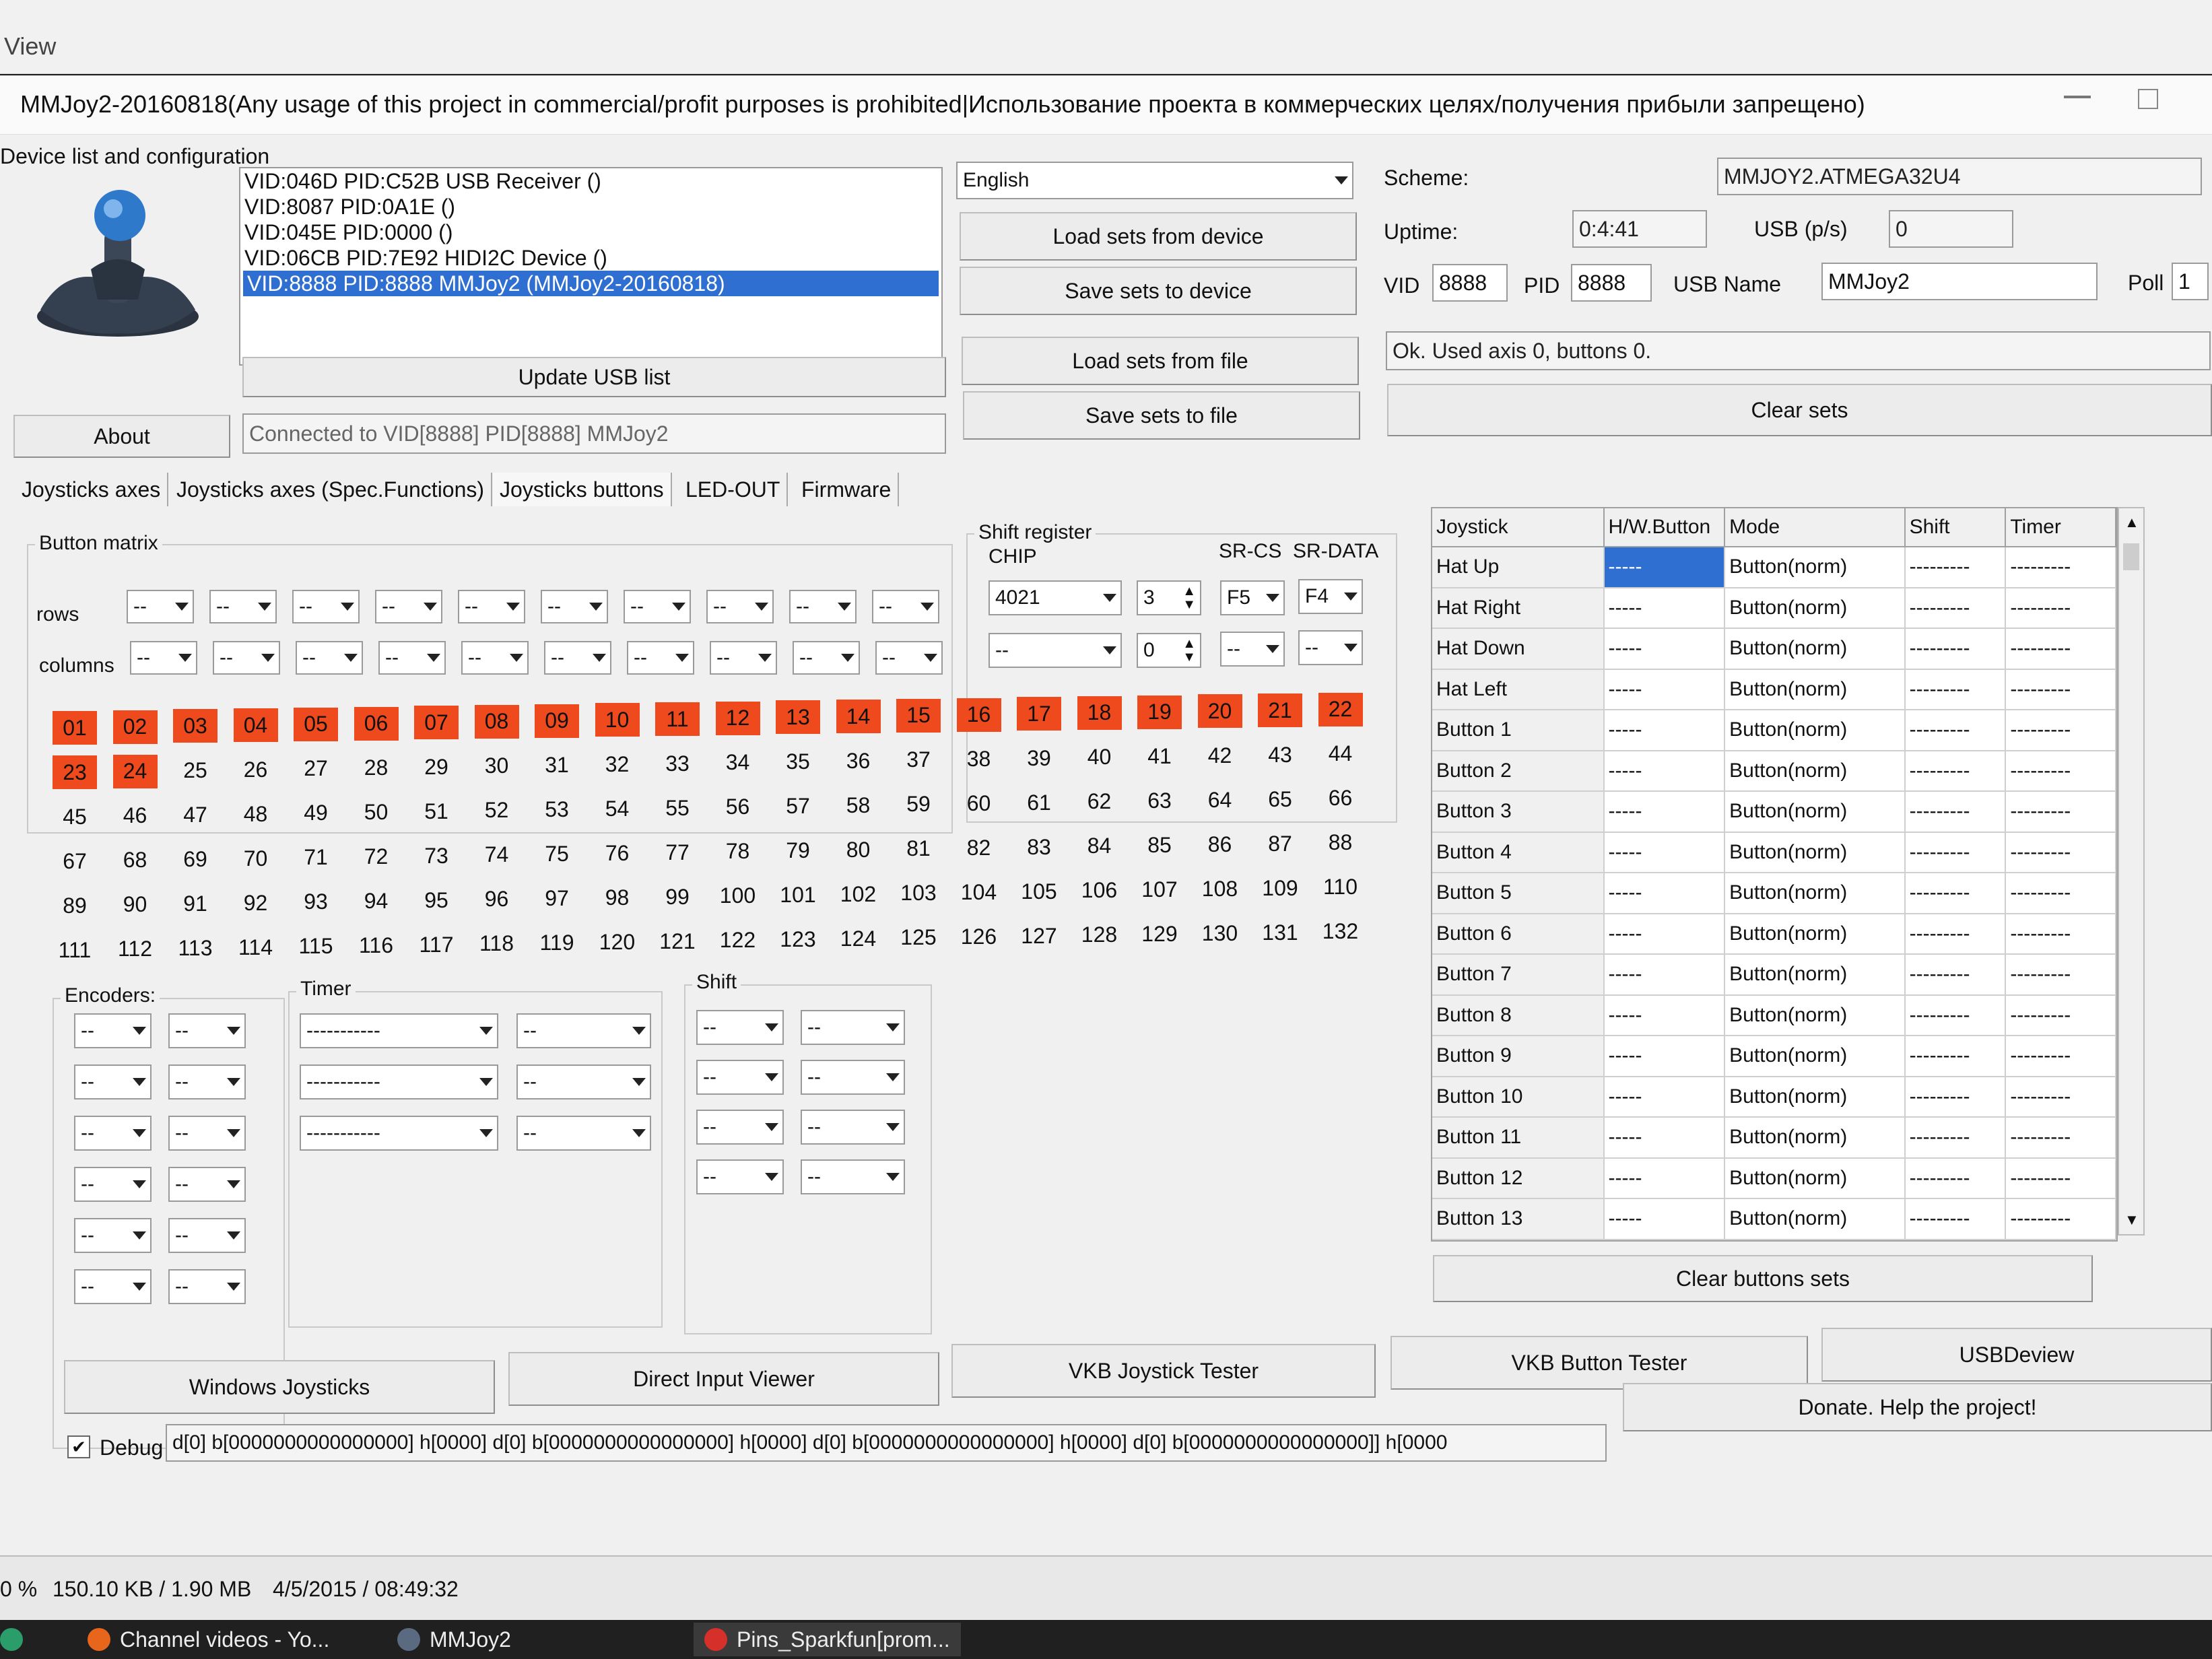  Describe the element at coordinates (557, 855) in the screenshot. I see `button-cell: 75` at that location.